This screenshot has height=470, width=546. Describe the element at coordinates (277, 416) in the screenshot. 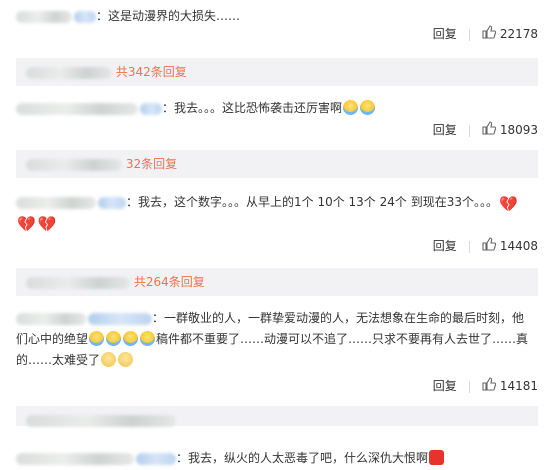

I see `sub-replies-bar` at that location.